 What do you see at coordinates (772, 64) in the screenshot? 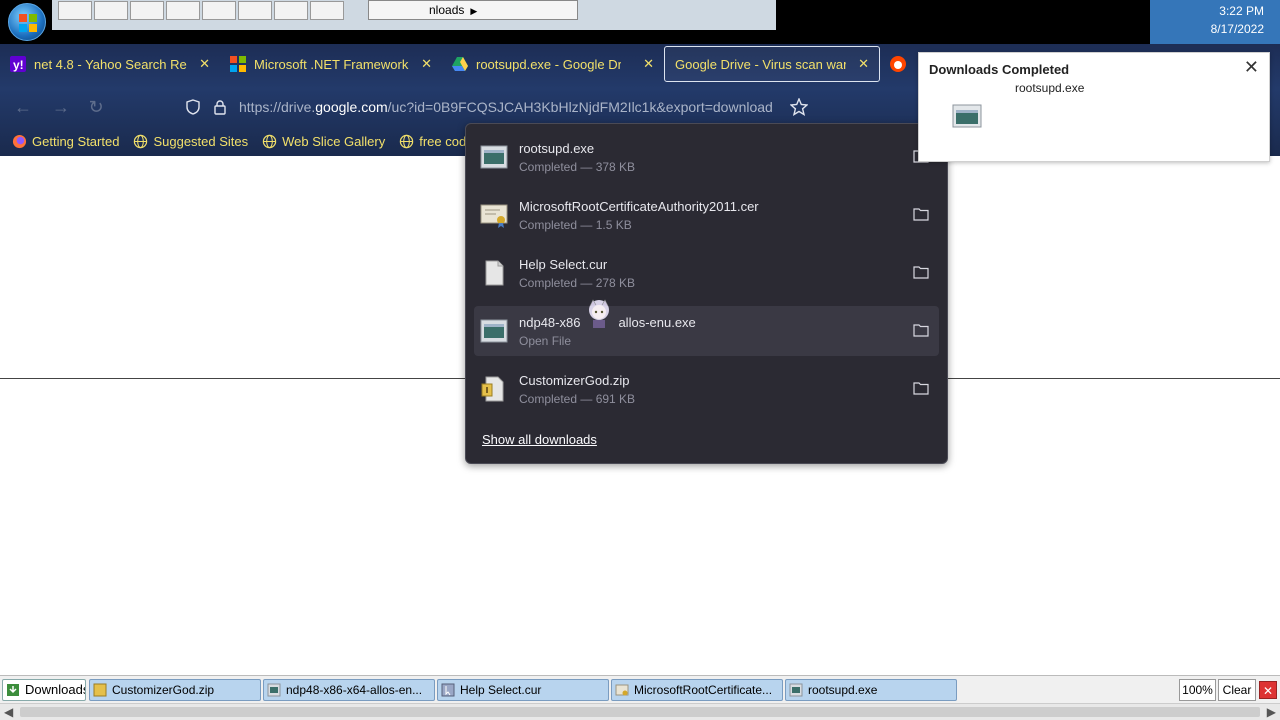
I see `tab-virus-scan-warning: Google Drive - Virus scan warning ✕` at bounding box center [772, 64].